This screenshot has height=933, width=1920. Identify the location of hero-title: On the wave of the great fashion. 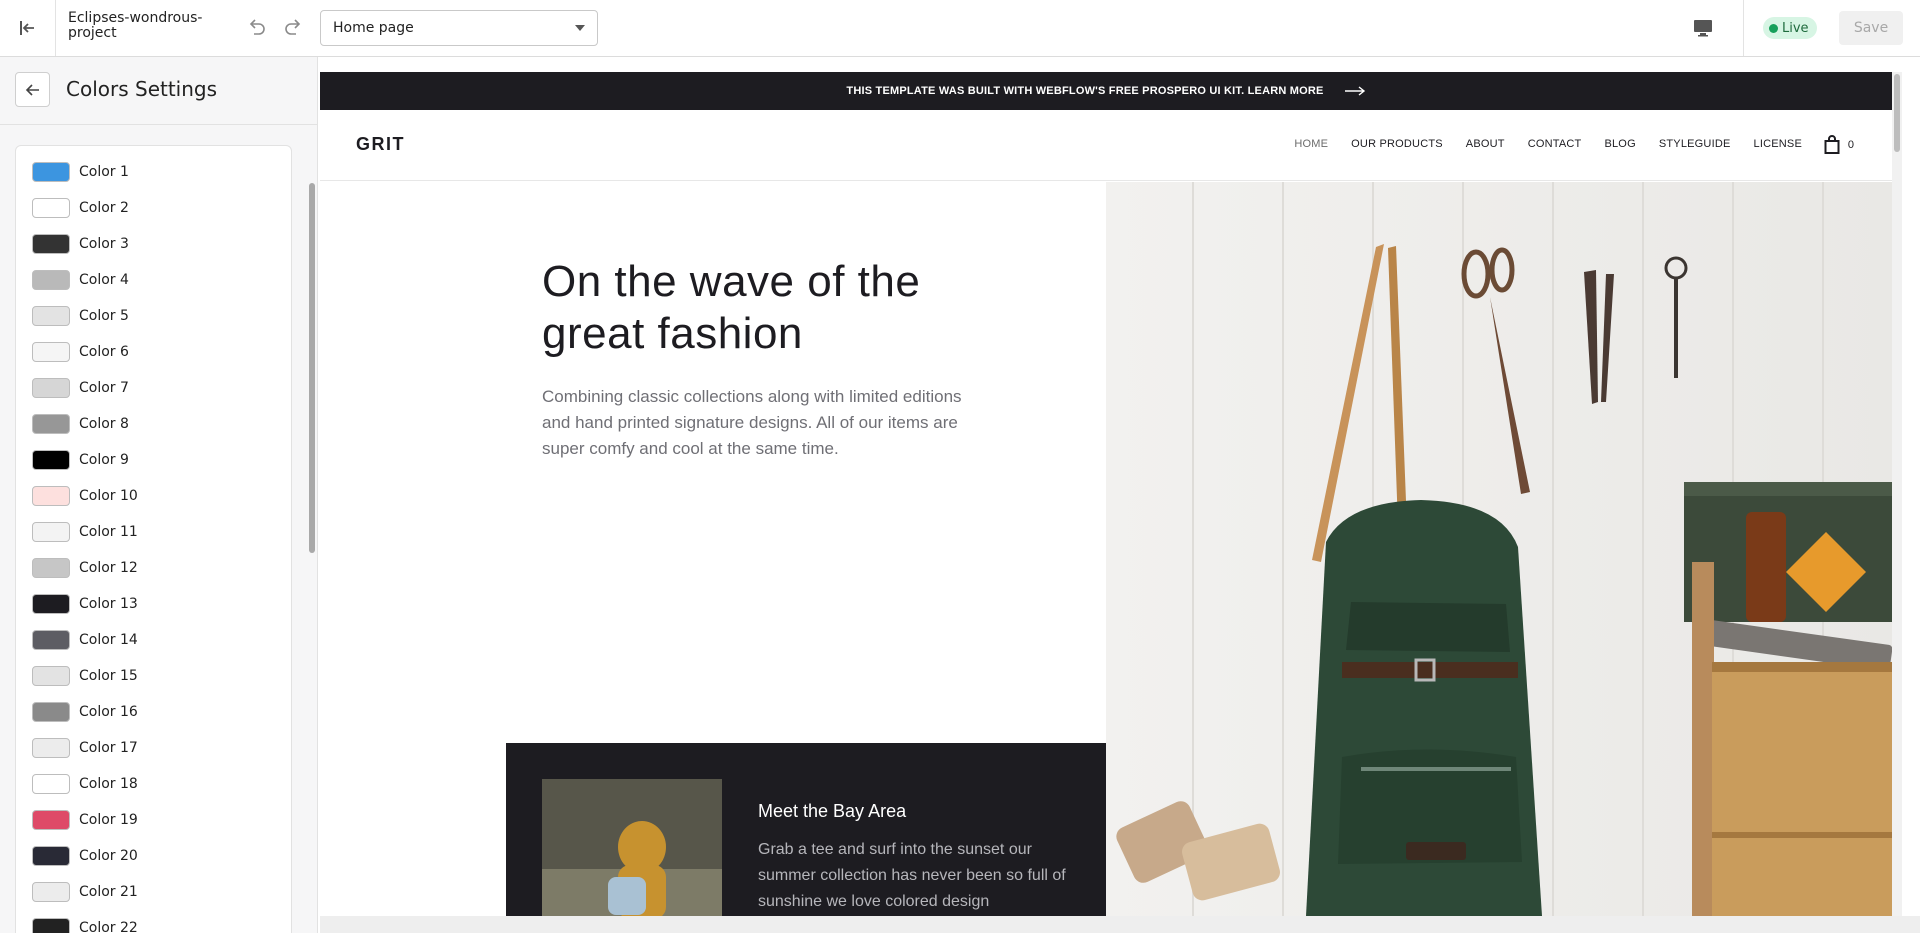
(731, 307).